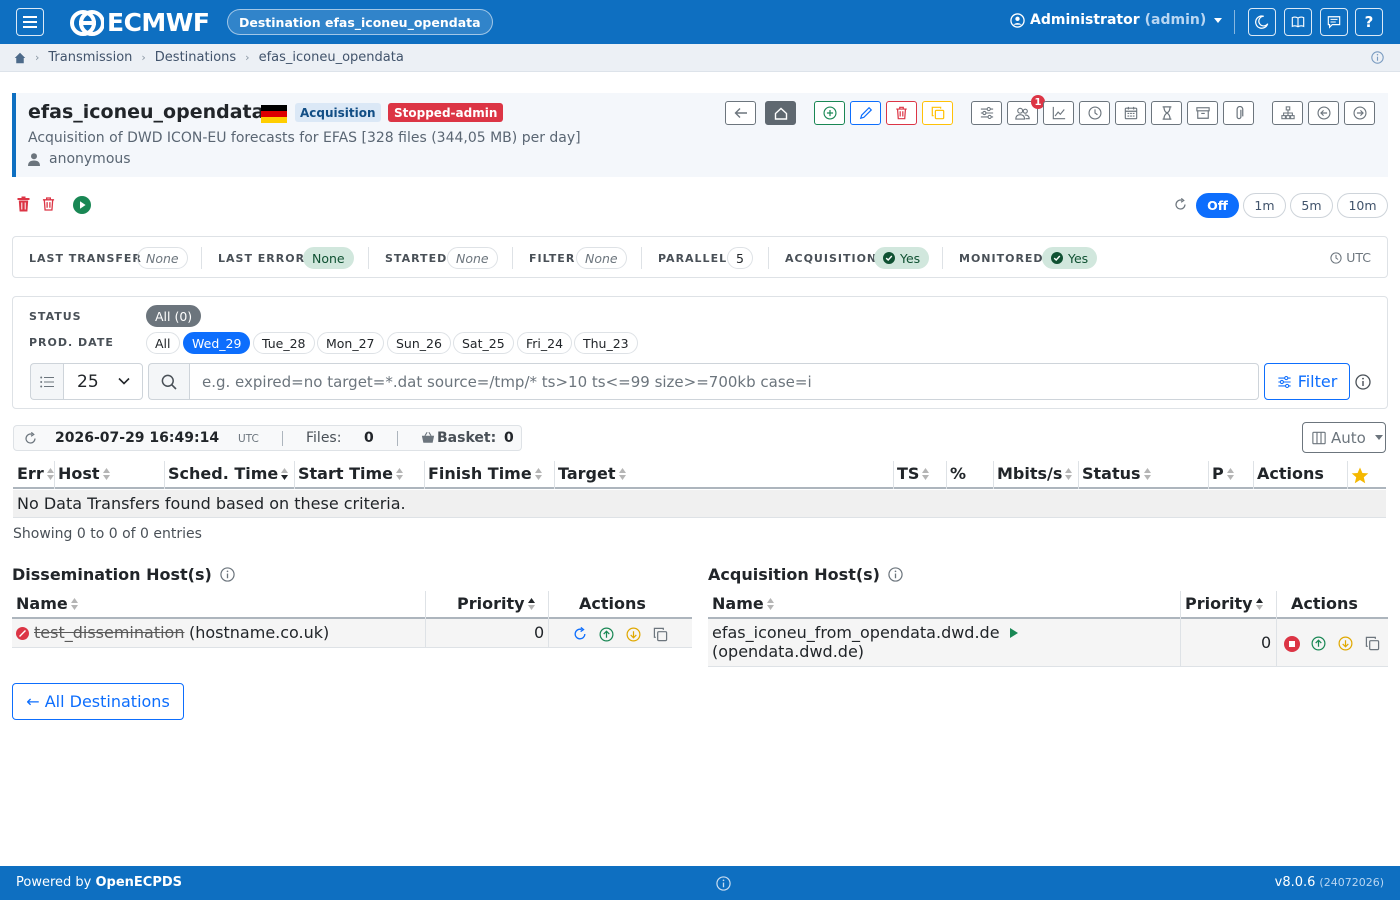 The height and width of the screenshot is (900, 1400). I want to click on sort-desc-icon, so click(285, 473).